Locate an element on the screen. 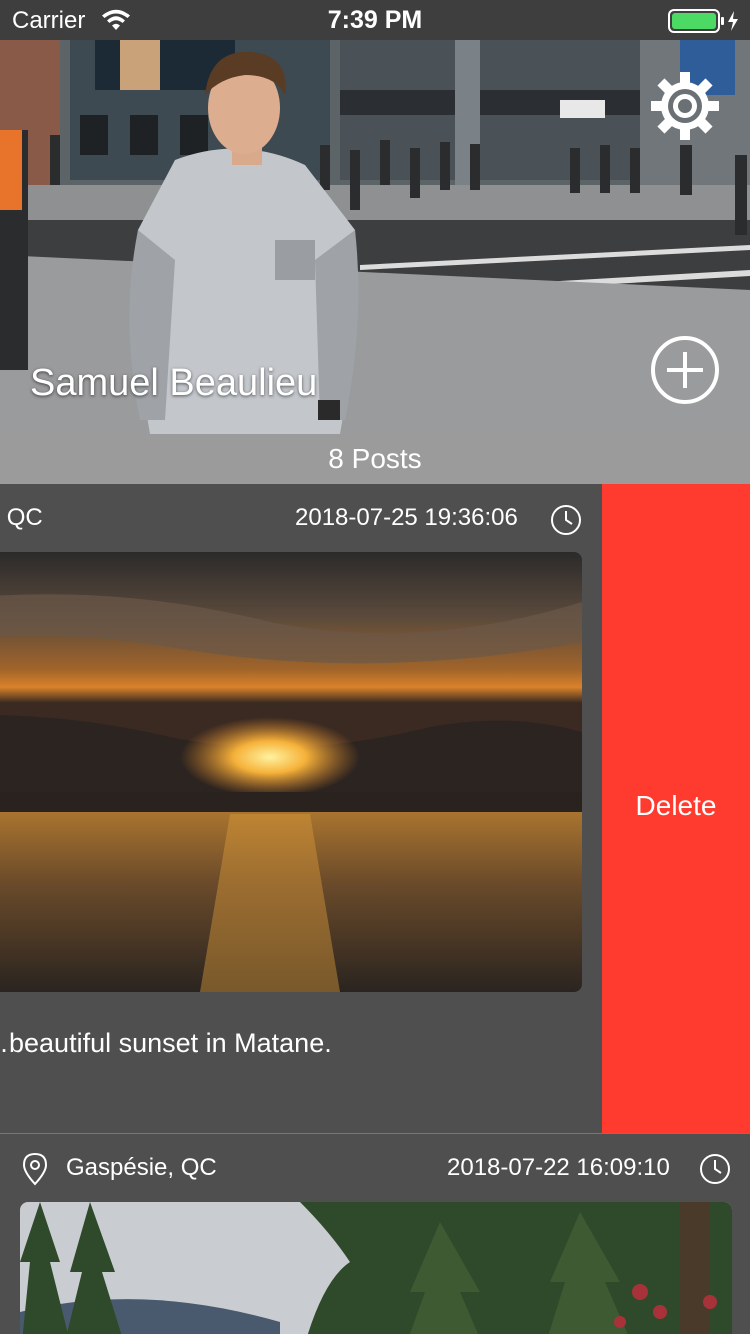 The width and height of the screenshot is (750, 1334). delete-label: Delete is located at coordinates (676, 805).